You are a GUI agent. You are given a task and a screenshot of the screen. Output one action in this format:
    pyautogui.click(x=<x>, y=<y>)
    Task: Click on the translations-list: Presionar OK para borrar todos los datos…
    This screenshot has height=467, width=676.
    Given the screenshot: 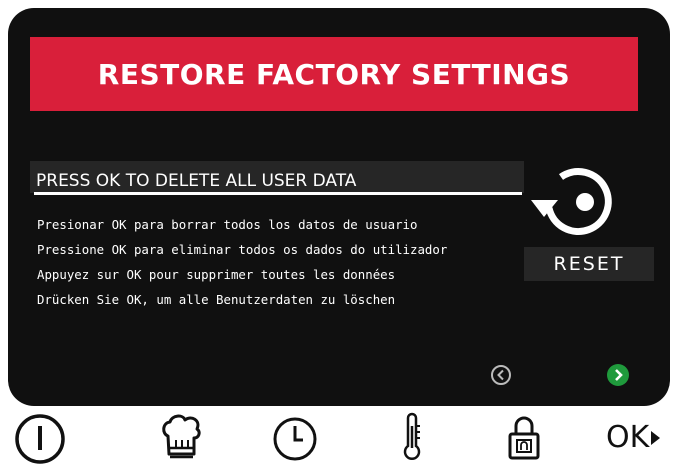 What is the action you would take?
    pyautogui.click(x=242, y=262)
    